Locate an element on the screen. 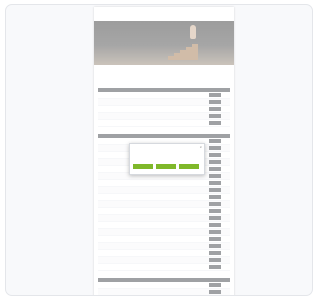 The height and width of the screenshot is (299, 320). dialog-text is located at coordinates (167, 154).